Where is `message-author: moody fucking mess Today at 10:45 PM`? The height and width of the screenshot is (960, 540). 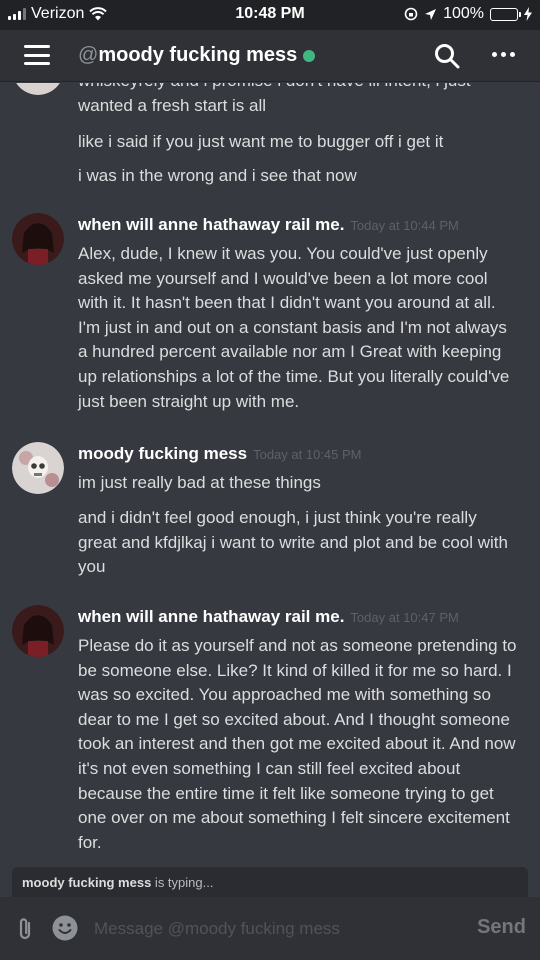 message-author: moody fucking mess Today at 10:45 PM is located at coordinates (220, 454).